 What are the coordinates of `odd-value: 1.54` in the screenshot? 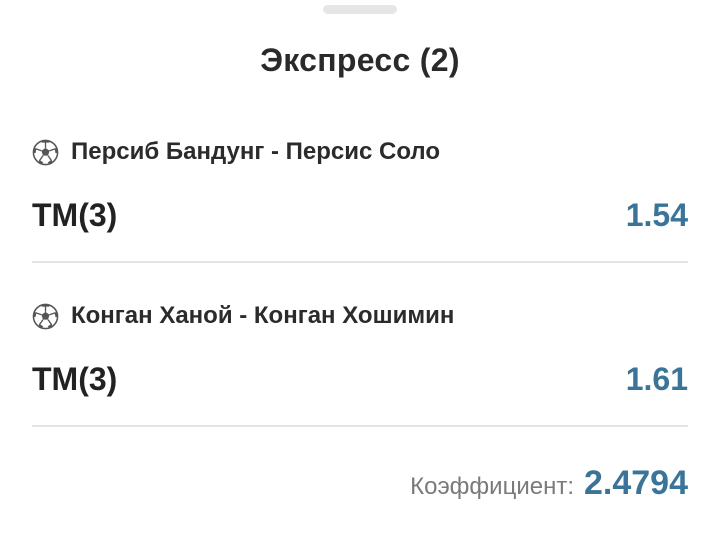 It's located at (656, 215).